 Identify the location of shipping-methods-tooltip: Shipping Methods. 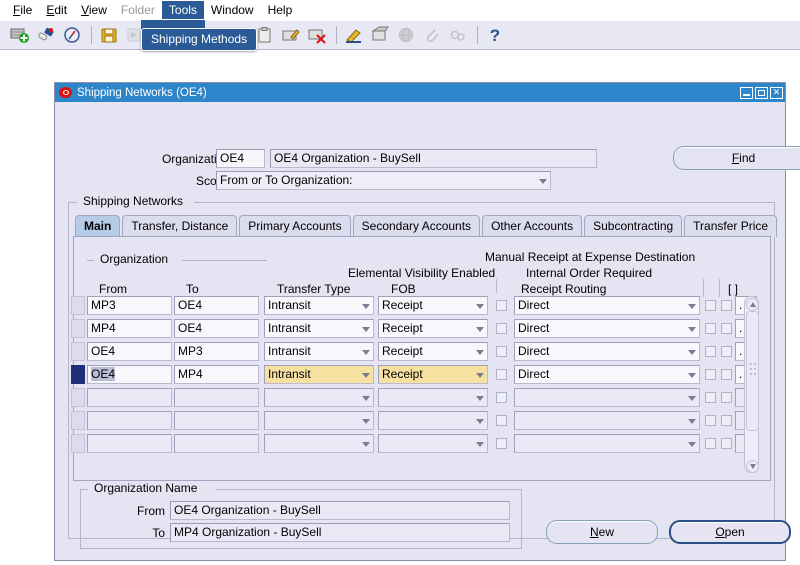
(199, 39).